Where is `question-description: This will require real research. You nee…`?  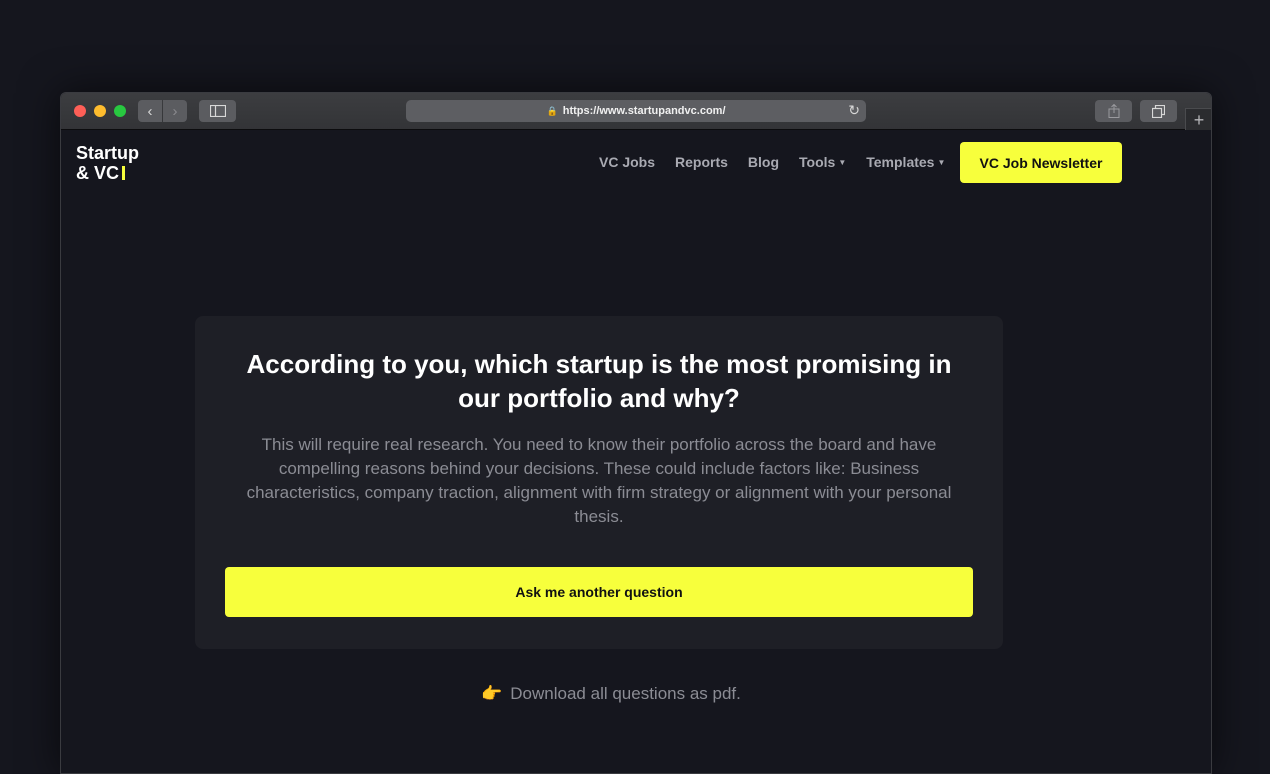 question-description: This will require real research. You nee… is located at coordinates (599, 480).